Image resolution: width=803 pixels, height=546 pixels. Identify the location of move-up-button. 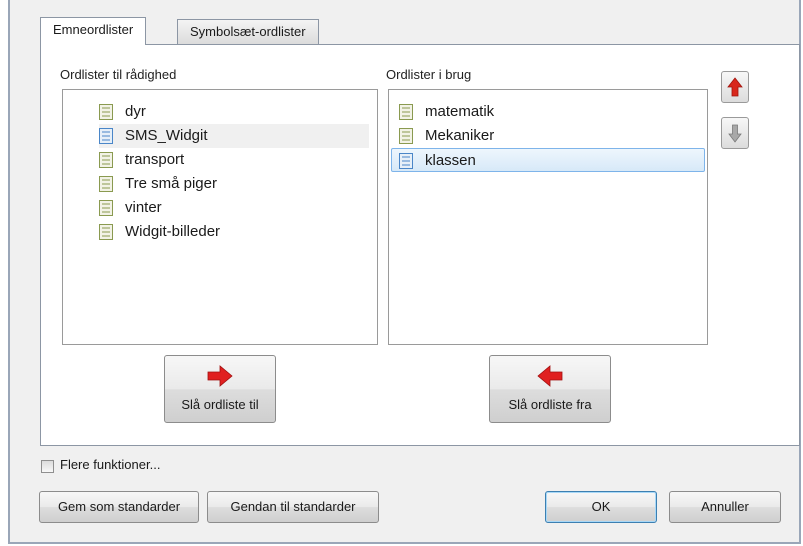
(735, 87).